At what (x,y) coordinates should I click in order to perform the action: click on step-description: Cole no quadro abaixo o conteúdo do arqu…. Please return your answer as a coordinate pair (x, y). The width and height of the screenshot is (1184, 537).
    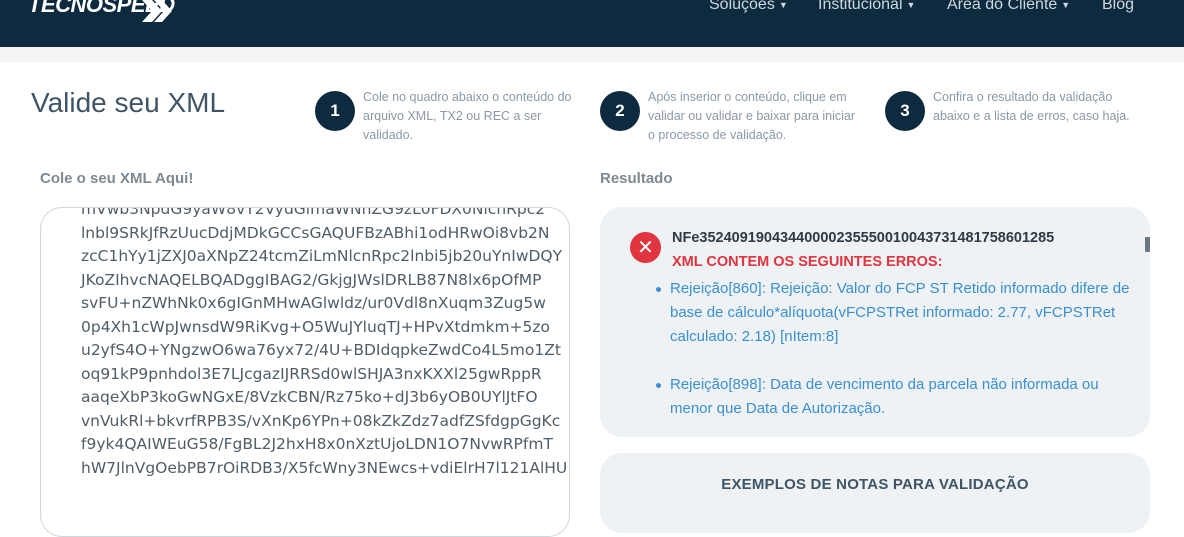
    Looking at the image, I should click on (467, 116).